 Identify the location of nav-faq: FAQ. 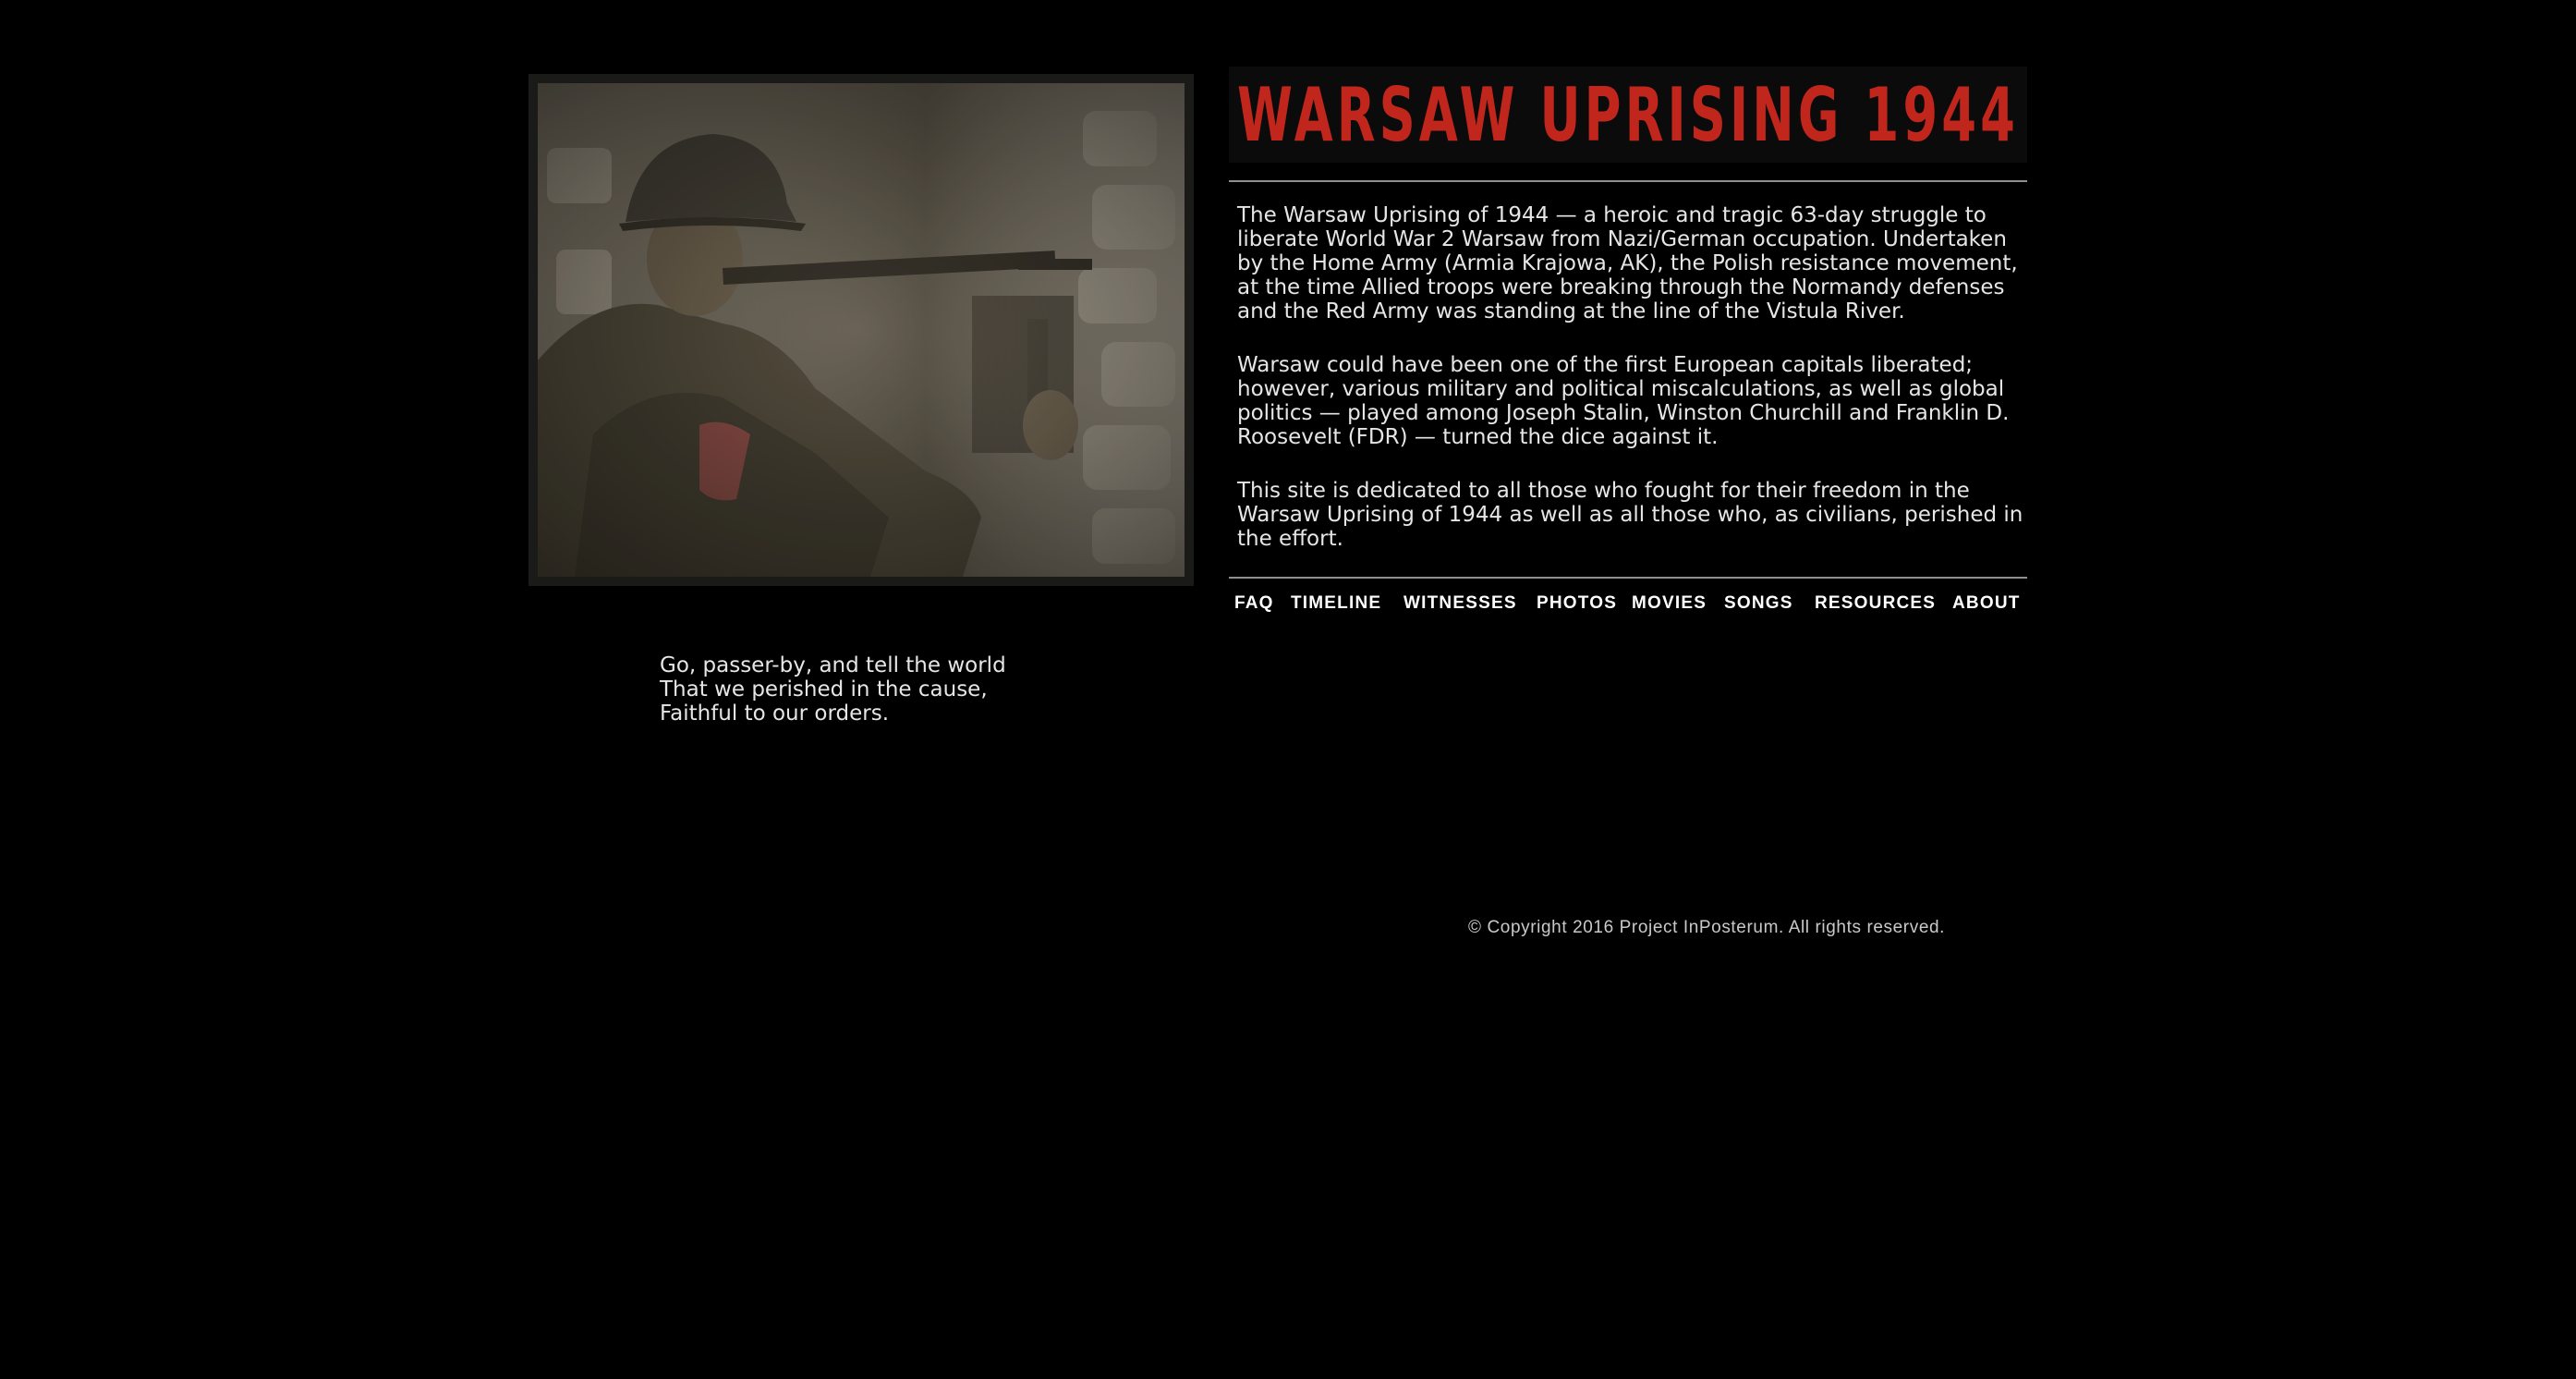
(1254, 603).